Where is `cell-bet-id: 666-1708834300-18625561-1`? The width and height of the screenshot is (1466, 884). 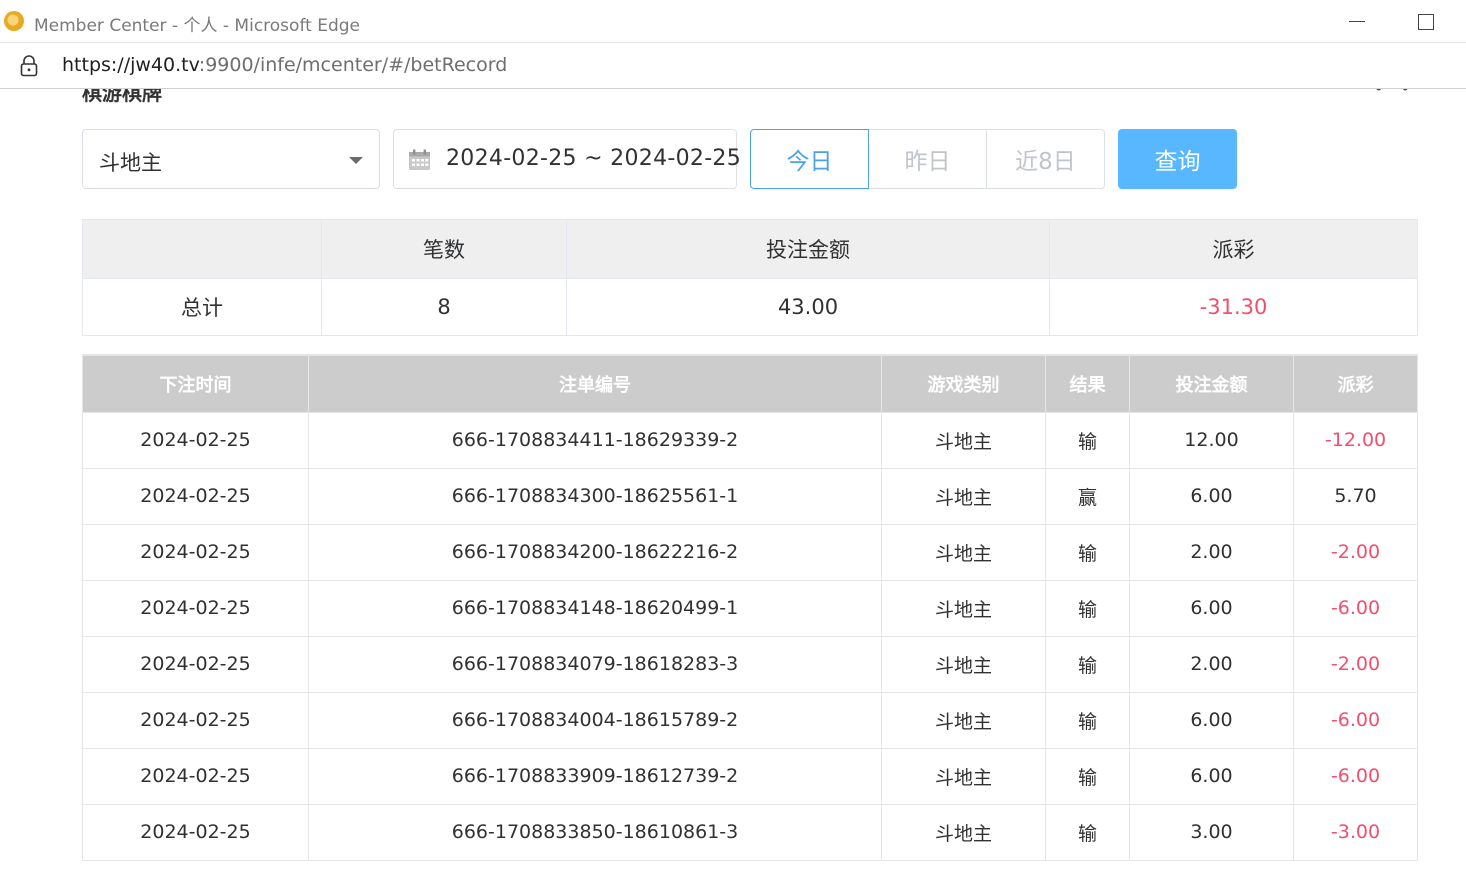 cell-bet-id: 666-1708834300-18625561-1 is located at coordinates (595, 496).